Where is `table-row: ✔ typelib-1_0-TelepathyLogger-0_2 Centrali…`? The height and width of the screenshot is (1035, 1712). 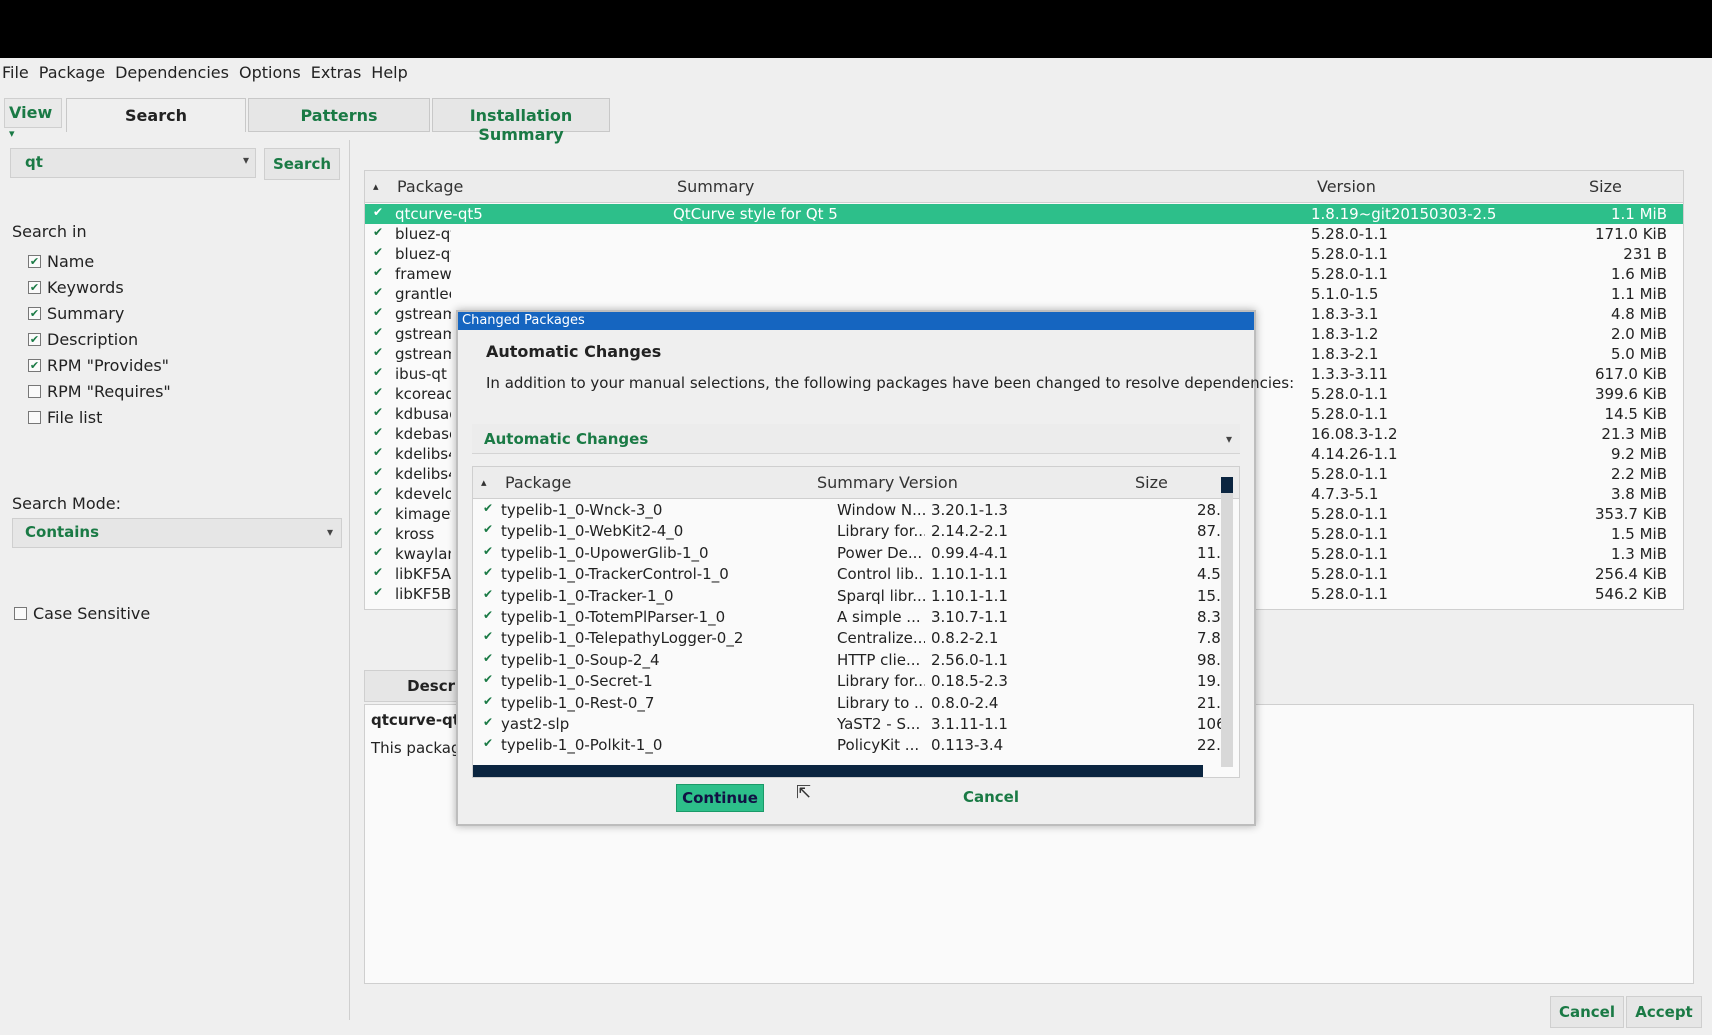
table-row: ✔ typelib-1_0-TelepathyLogger-0_2 Centrali… is located at coordinates (856, 638).